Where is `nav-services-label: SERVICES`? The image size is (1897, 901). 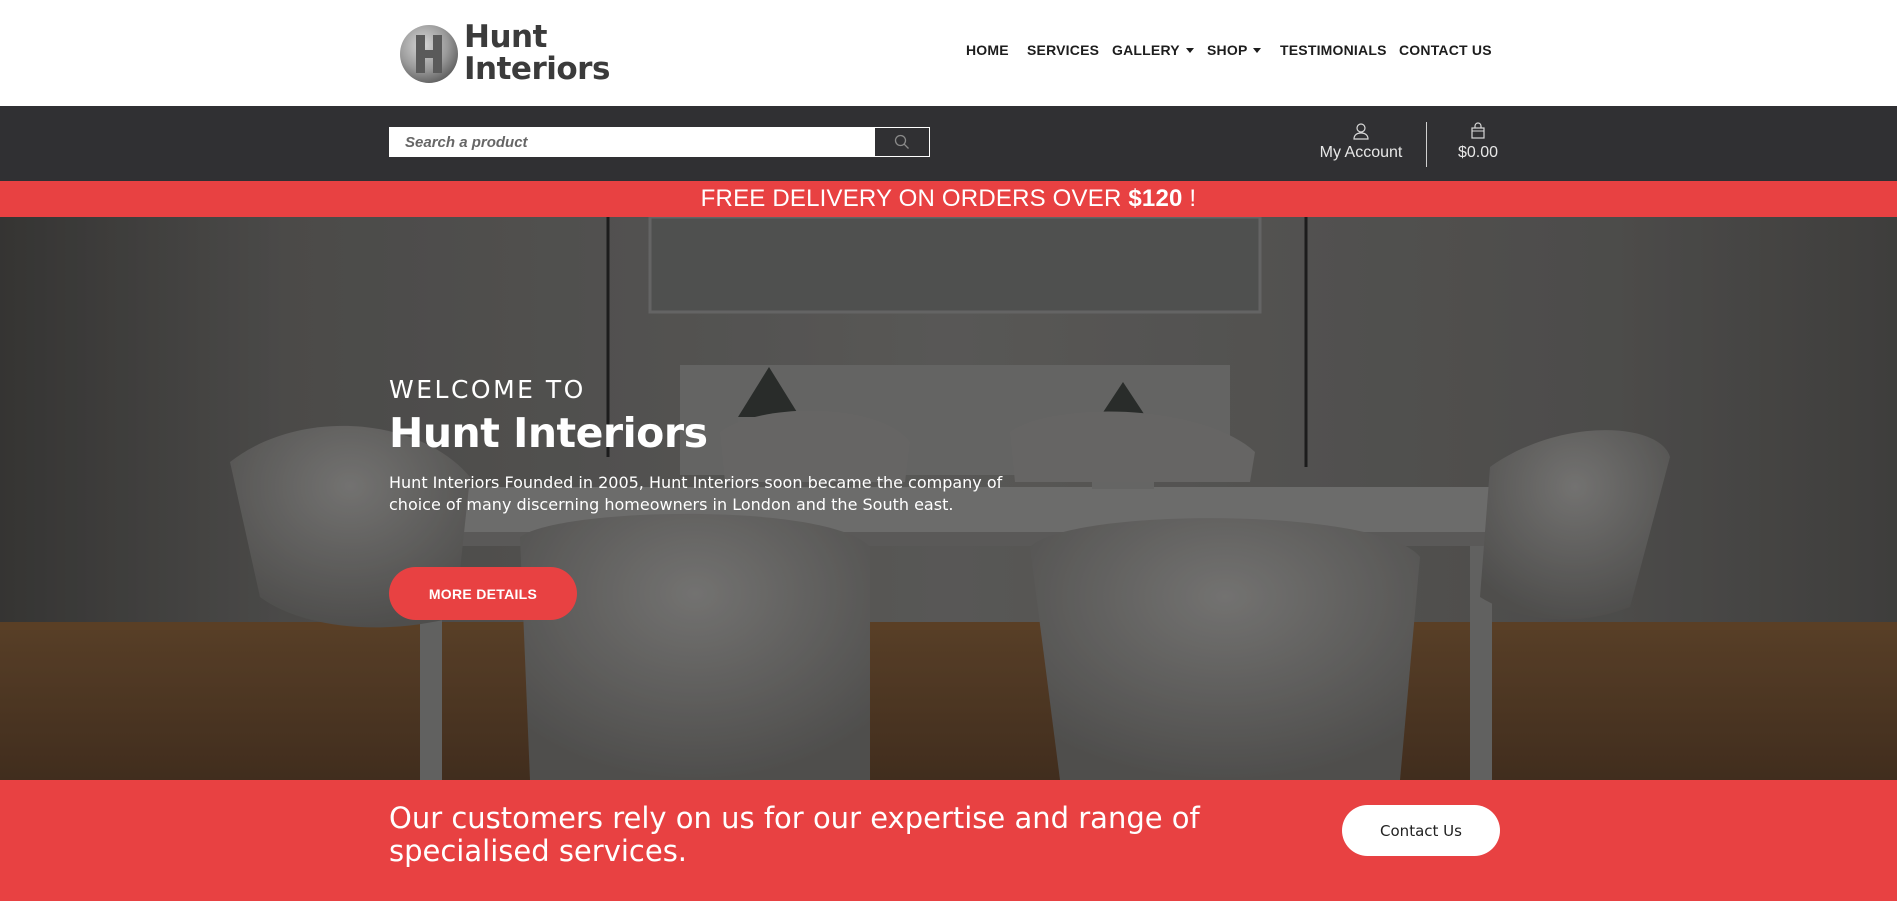
nav-services-label: SERVICES is located at coordinates (1063, 50).